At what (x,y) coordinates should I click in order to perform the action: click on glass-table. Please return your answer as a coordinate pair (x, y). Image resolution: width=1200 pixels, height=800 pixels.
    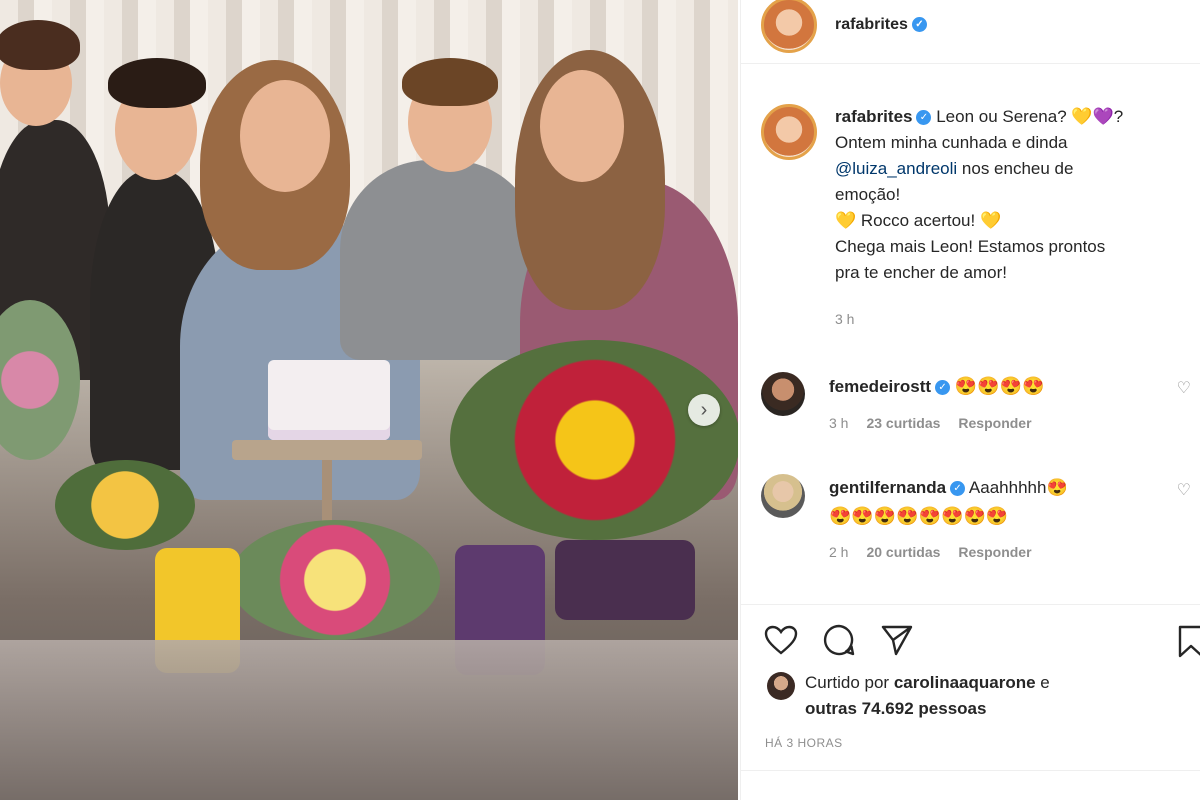
    Looking at the image, I should click on (369, 720).